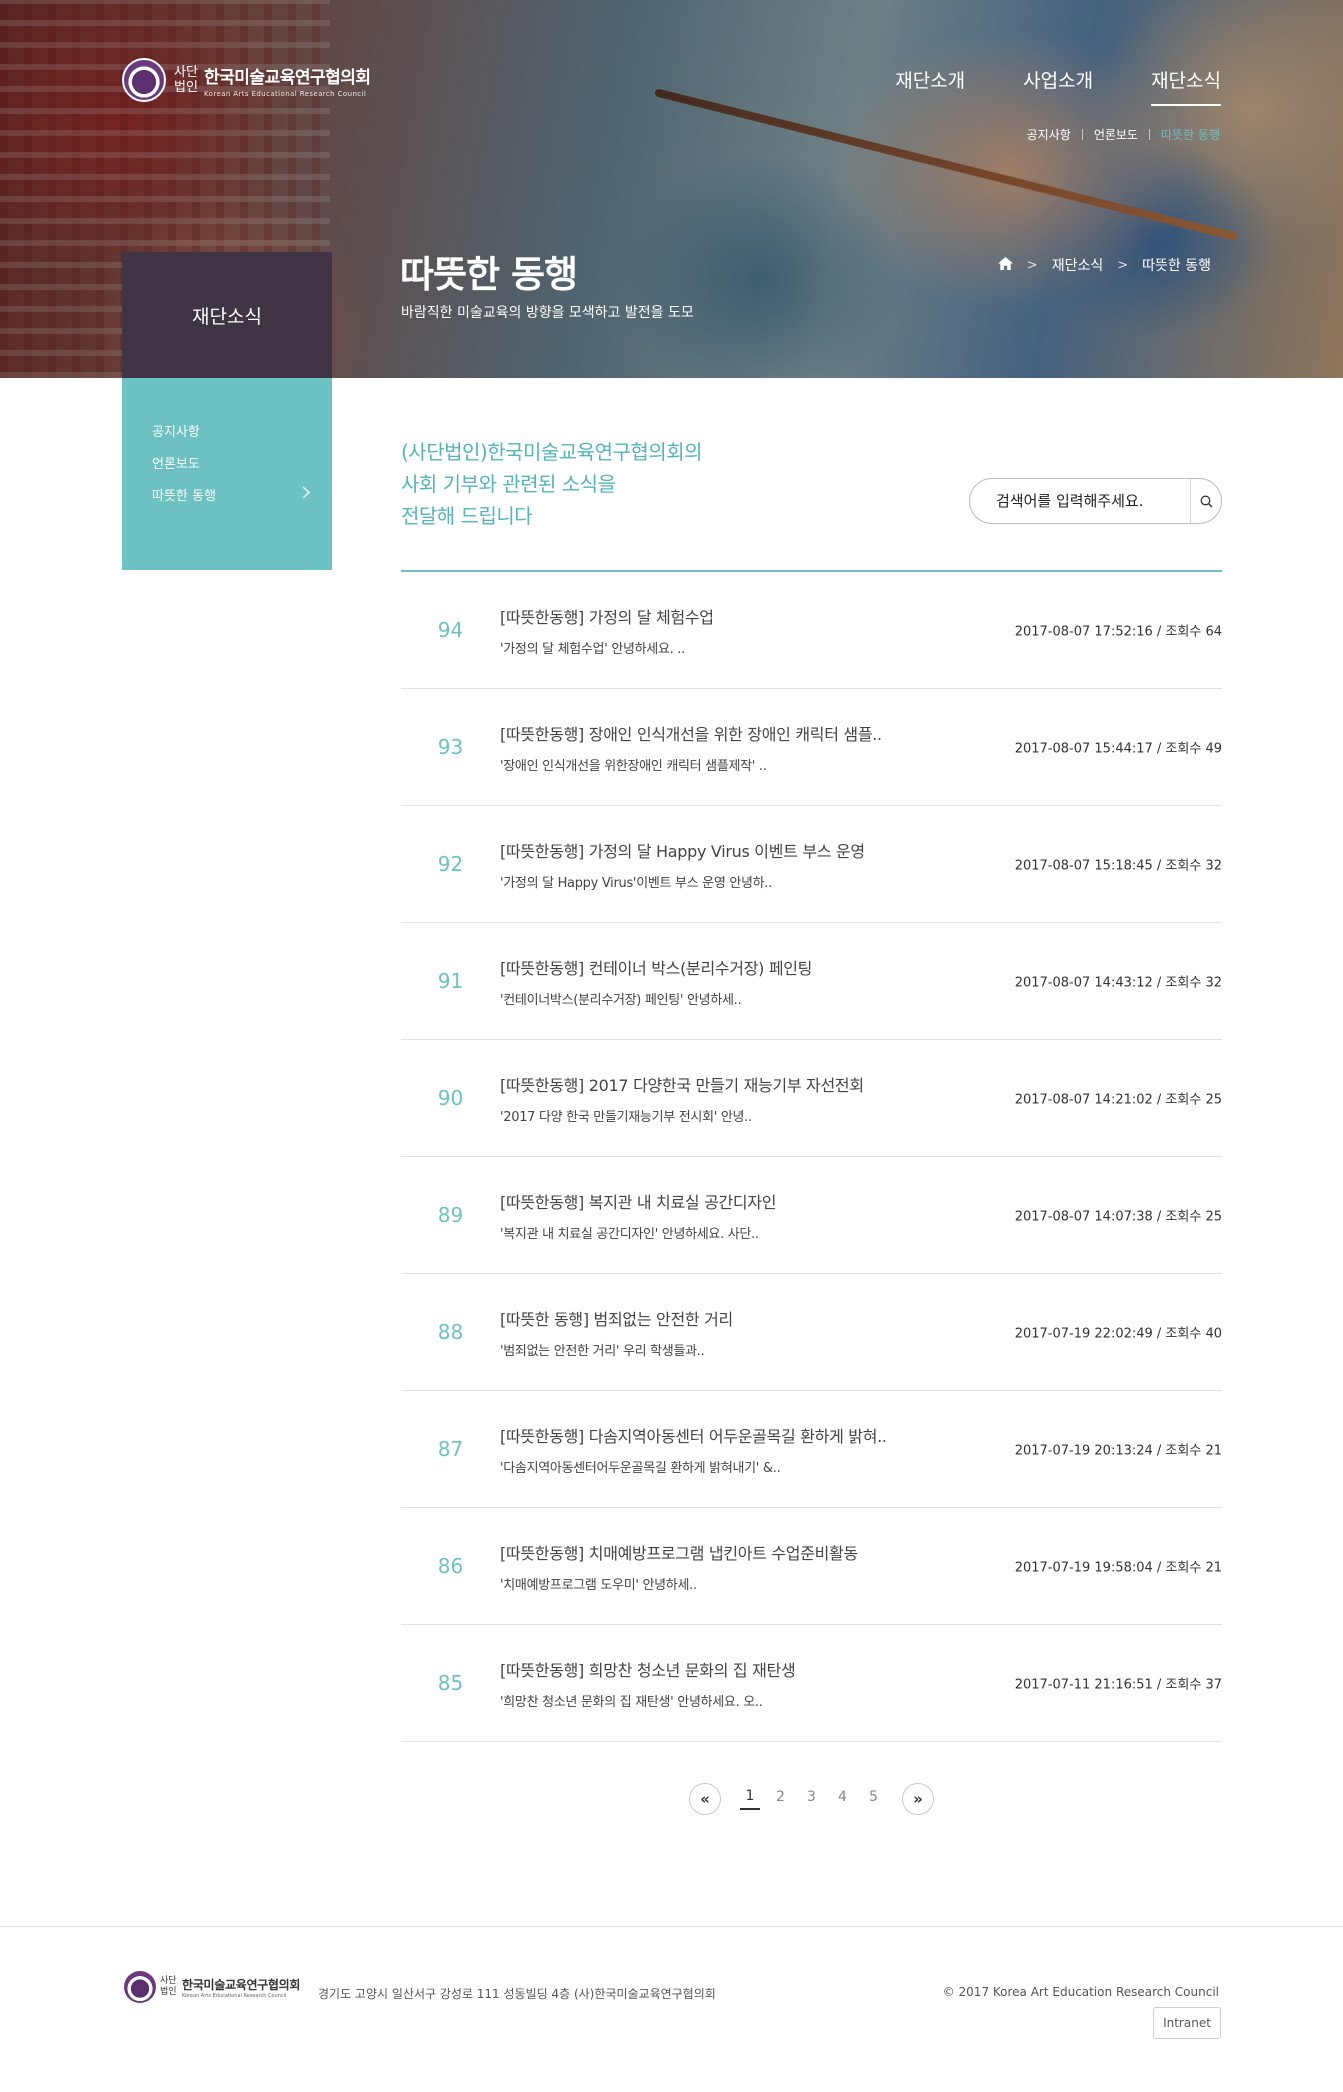  Describe the element at coordinates (227, 494) in the screenshot. I see `sidebar-item-warm-companion: 따뜻한 동행` at that location.